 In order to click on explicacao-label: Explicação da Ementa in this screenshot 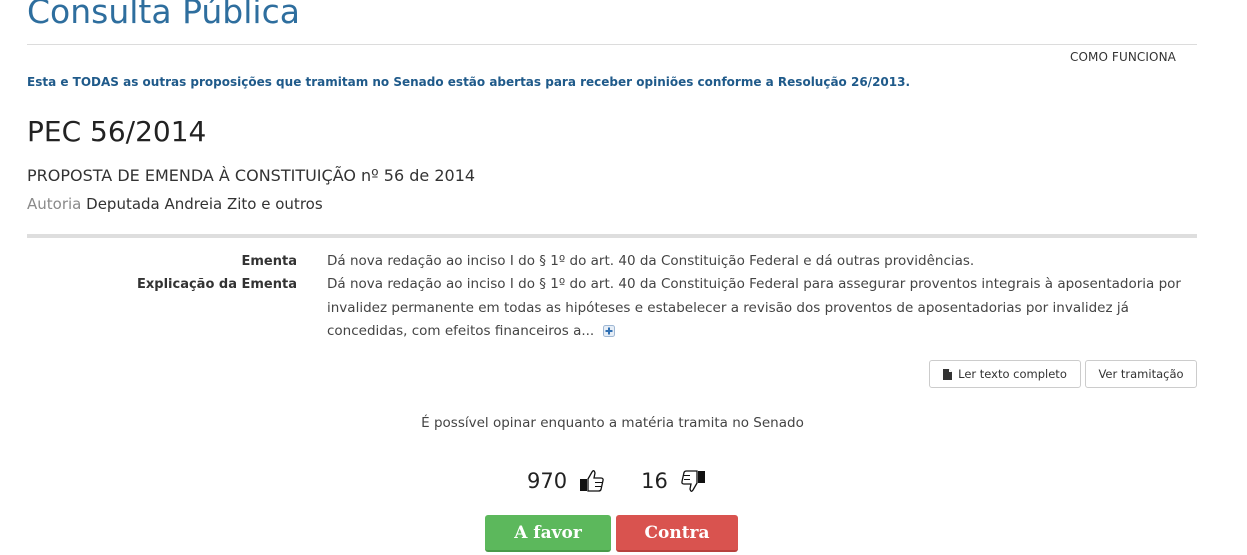, I will do `click(217, 284)`.